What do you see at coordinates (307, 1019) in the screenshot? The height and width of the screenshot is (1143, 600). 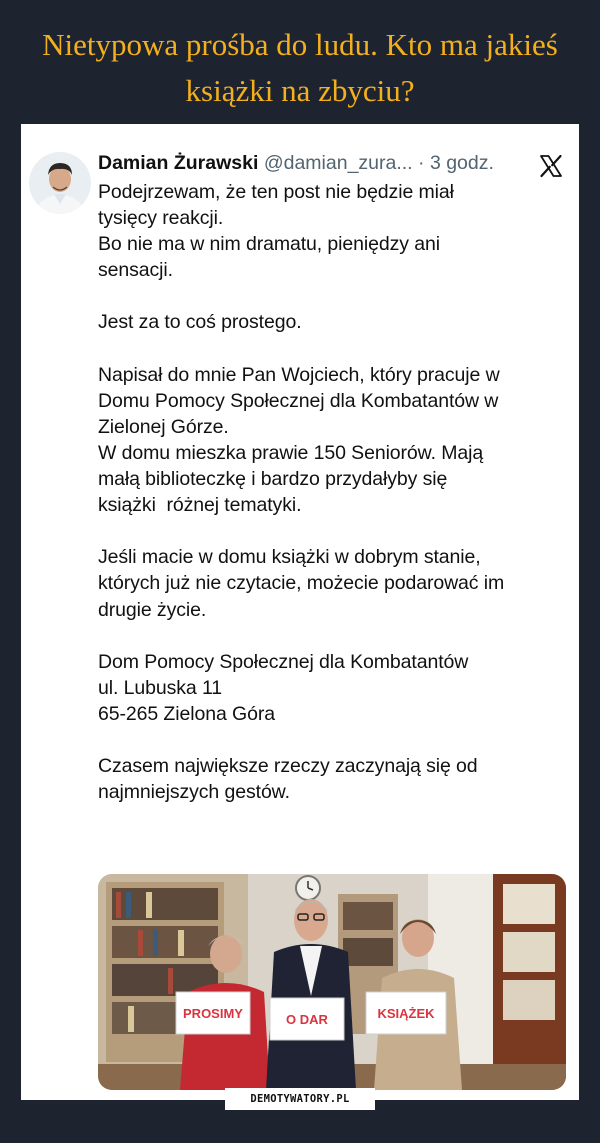 I see `sign-o-dar: O DAR` at bounding box center [307, 1019].